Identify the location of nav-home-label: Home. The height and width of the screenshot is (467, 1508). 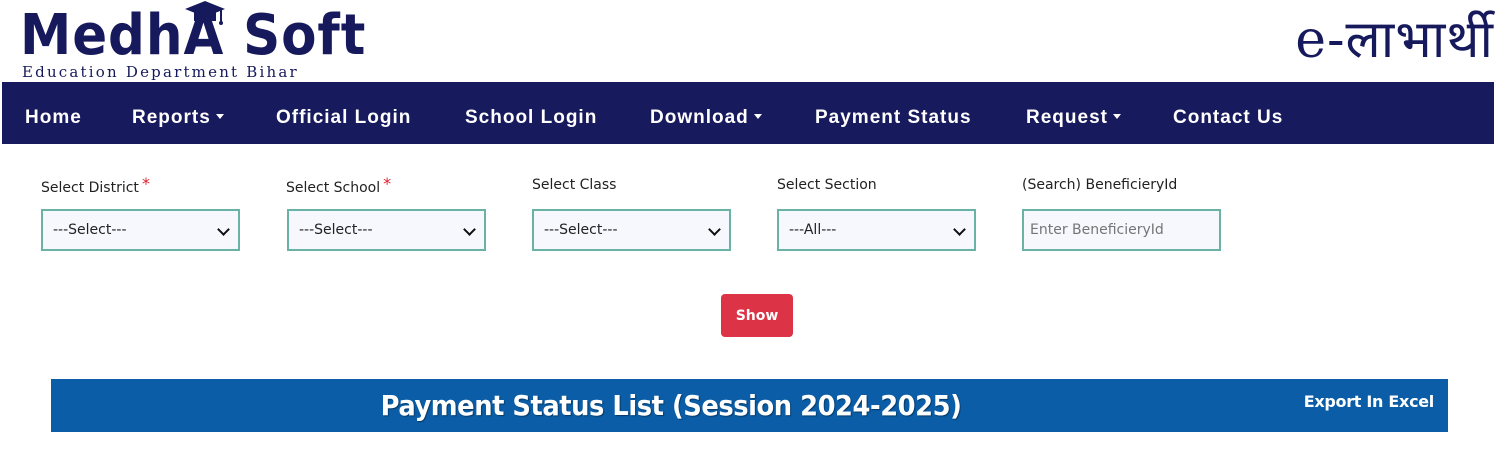
(53, 117).